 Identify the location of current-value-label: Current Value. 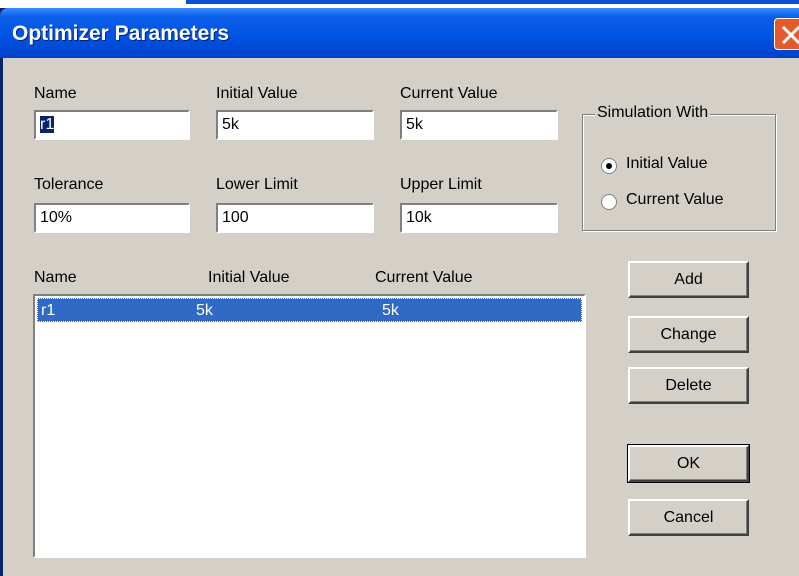
(449, 93).